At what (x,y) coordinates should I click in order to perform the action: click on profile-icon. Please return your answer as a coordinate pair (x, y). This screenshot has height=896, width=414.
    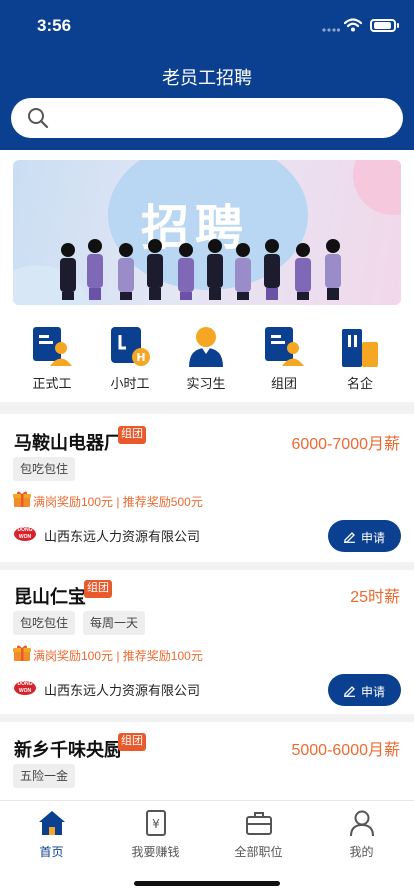
    Looking at the image, I should click on (362, 823).